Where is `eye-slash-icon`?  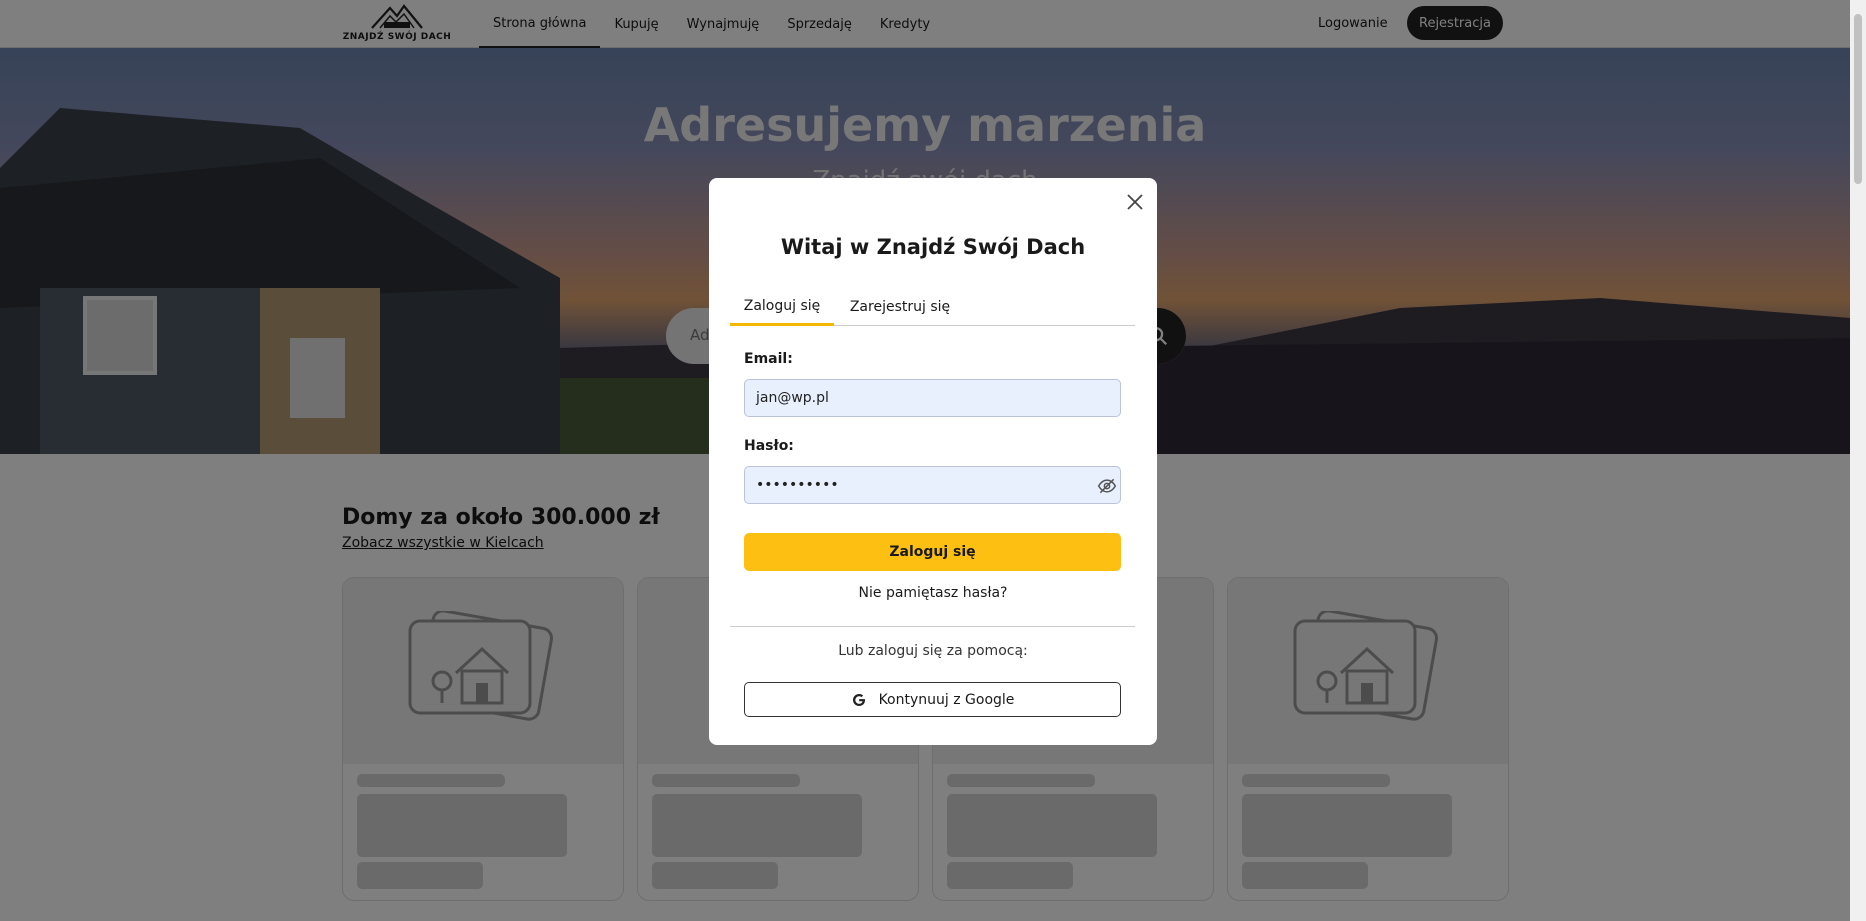
eye-slash-icon is located at coordinates (1107, 486).